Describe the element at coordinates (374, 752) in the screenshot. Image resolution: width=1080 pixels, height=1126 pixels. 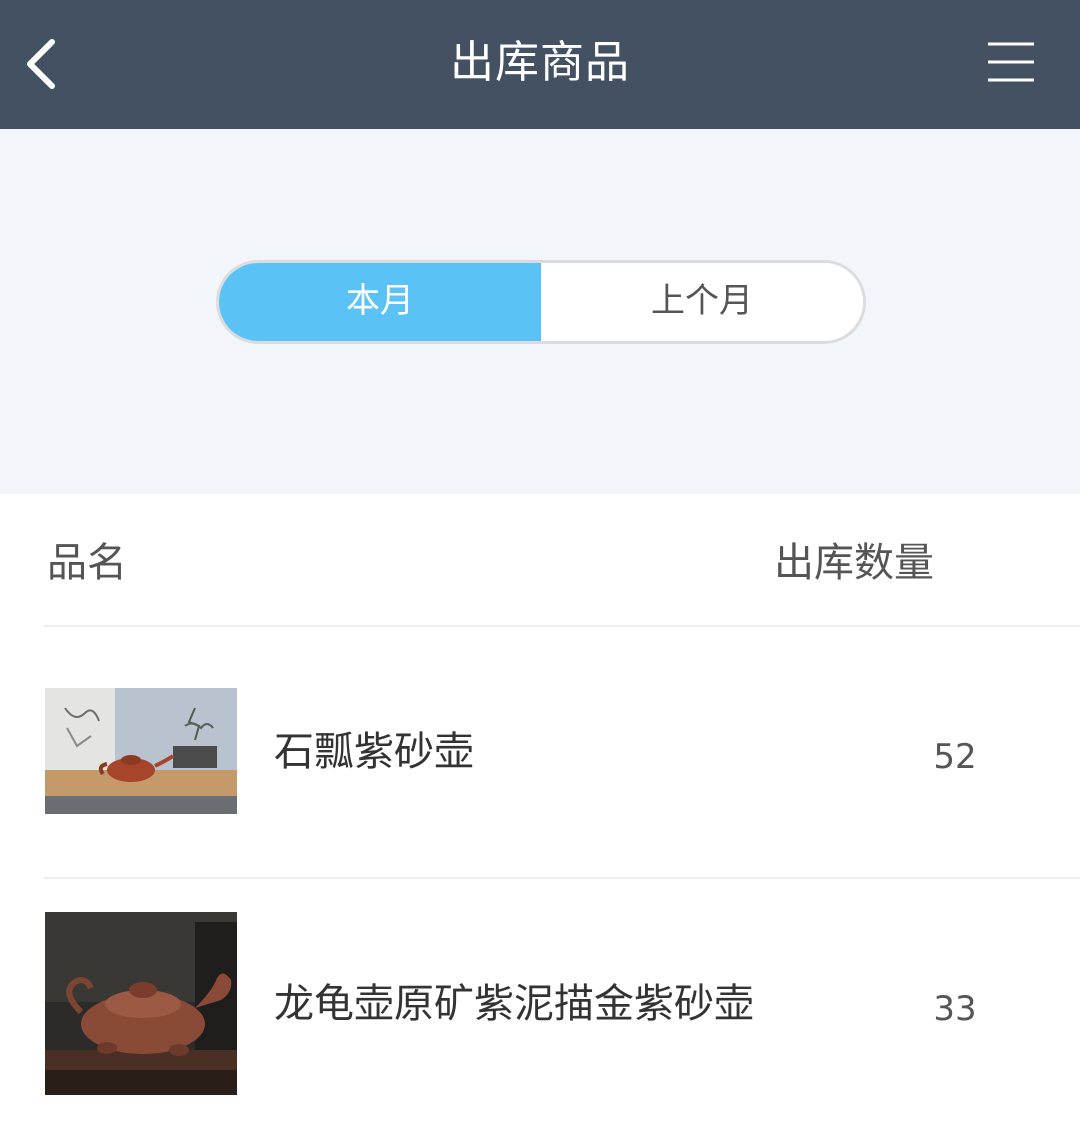
I see `product-name: 石瓢紫砂壶` at that location.